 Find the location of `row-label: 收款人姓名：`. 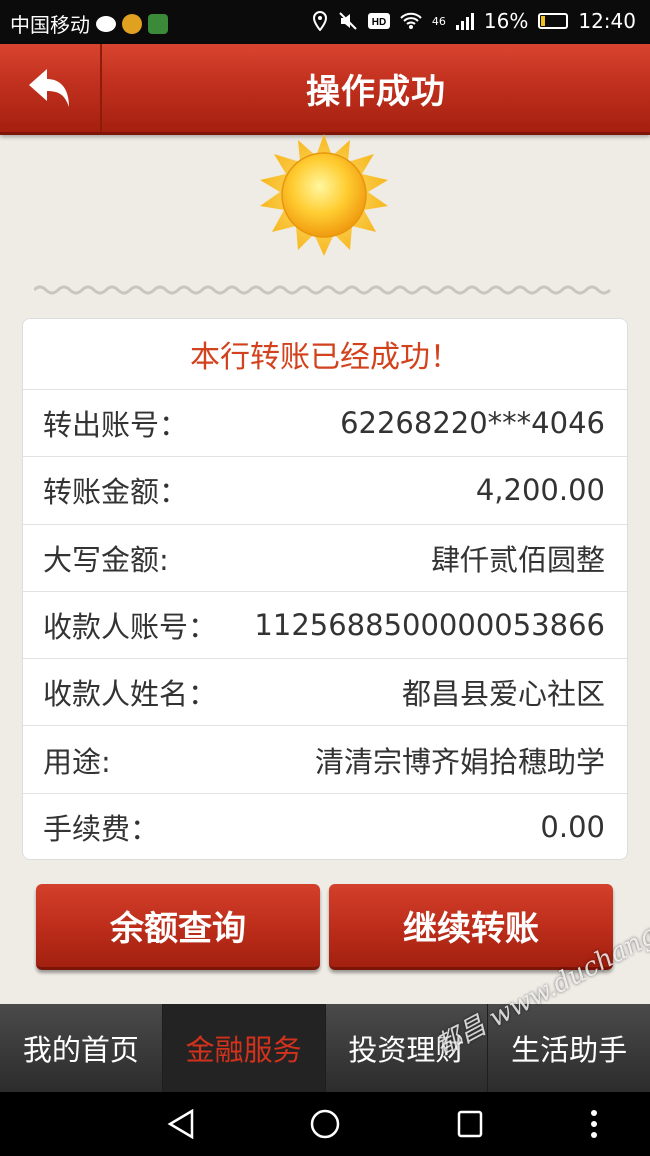

row-label: 收款人姓名： is located at coordinates (130, 694).